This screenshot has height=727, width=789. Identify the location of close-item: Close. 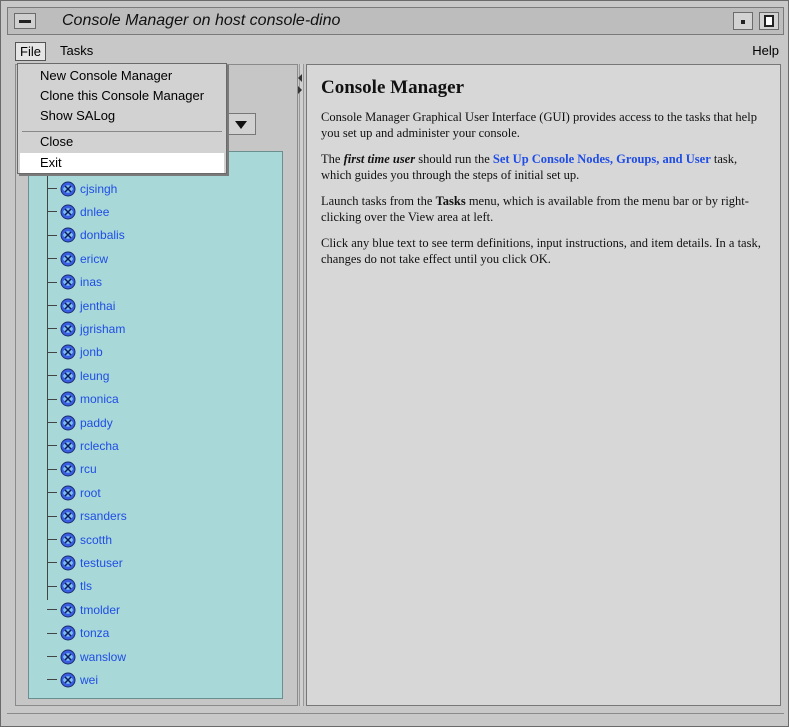
(56, 141).